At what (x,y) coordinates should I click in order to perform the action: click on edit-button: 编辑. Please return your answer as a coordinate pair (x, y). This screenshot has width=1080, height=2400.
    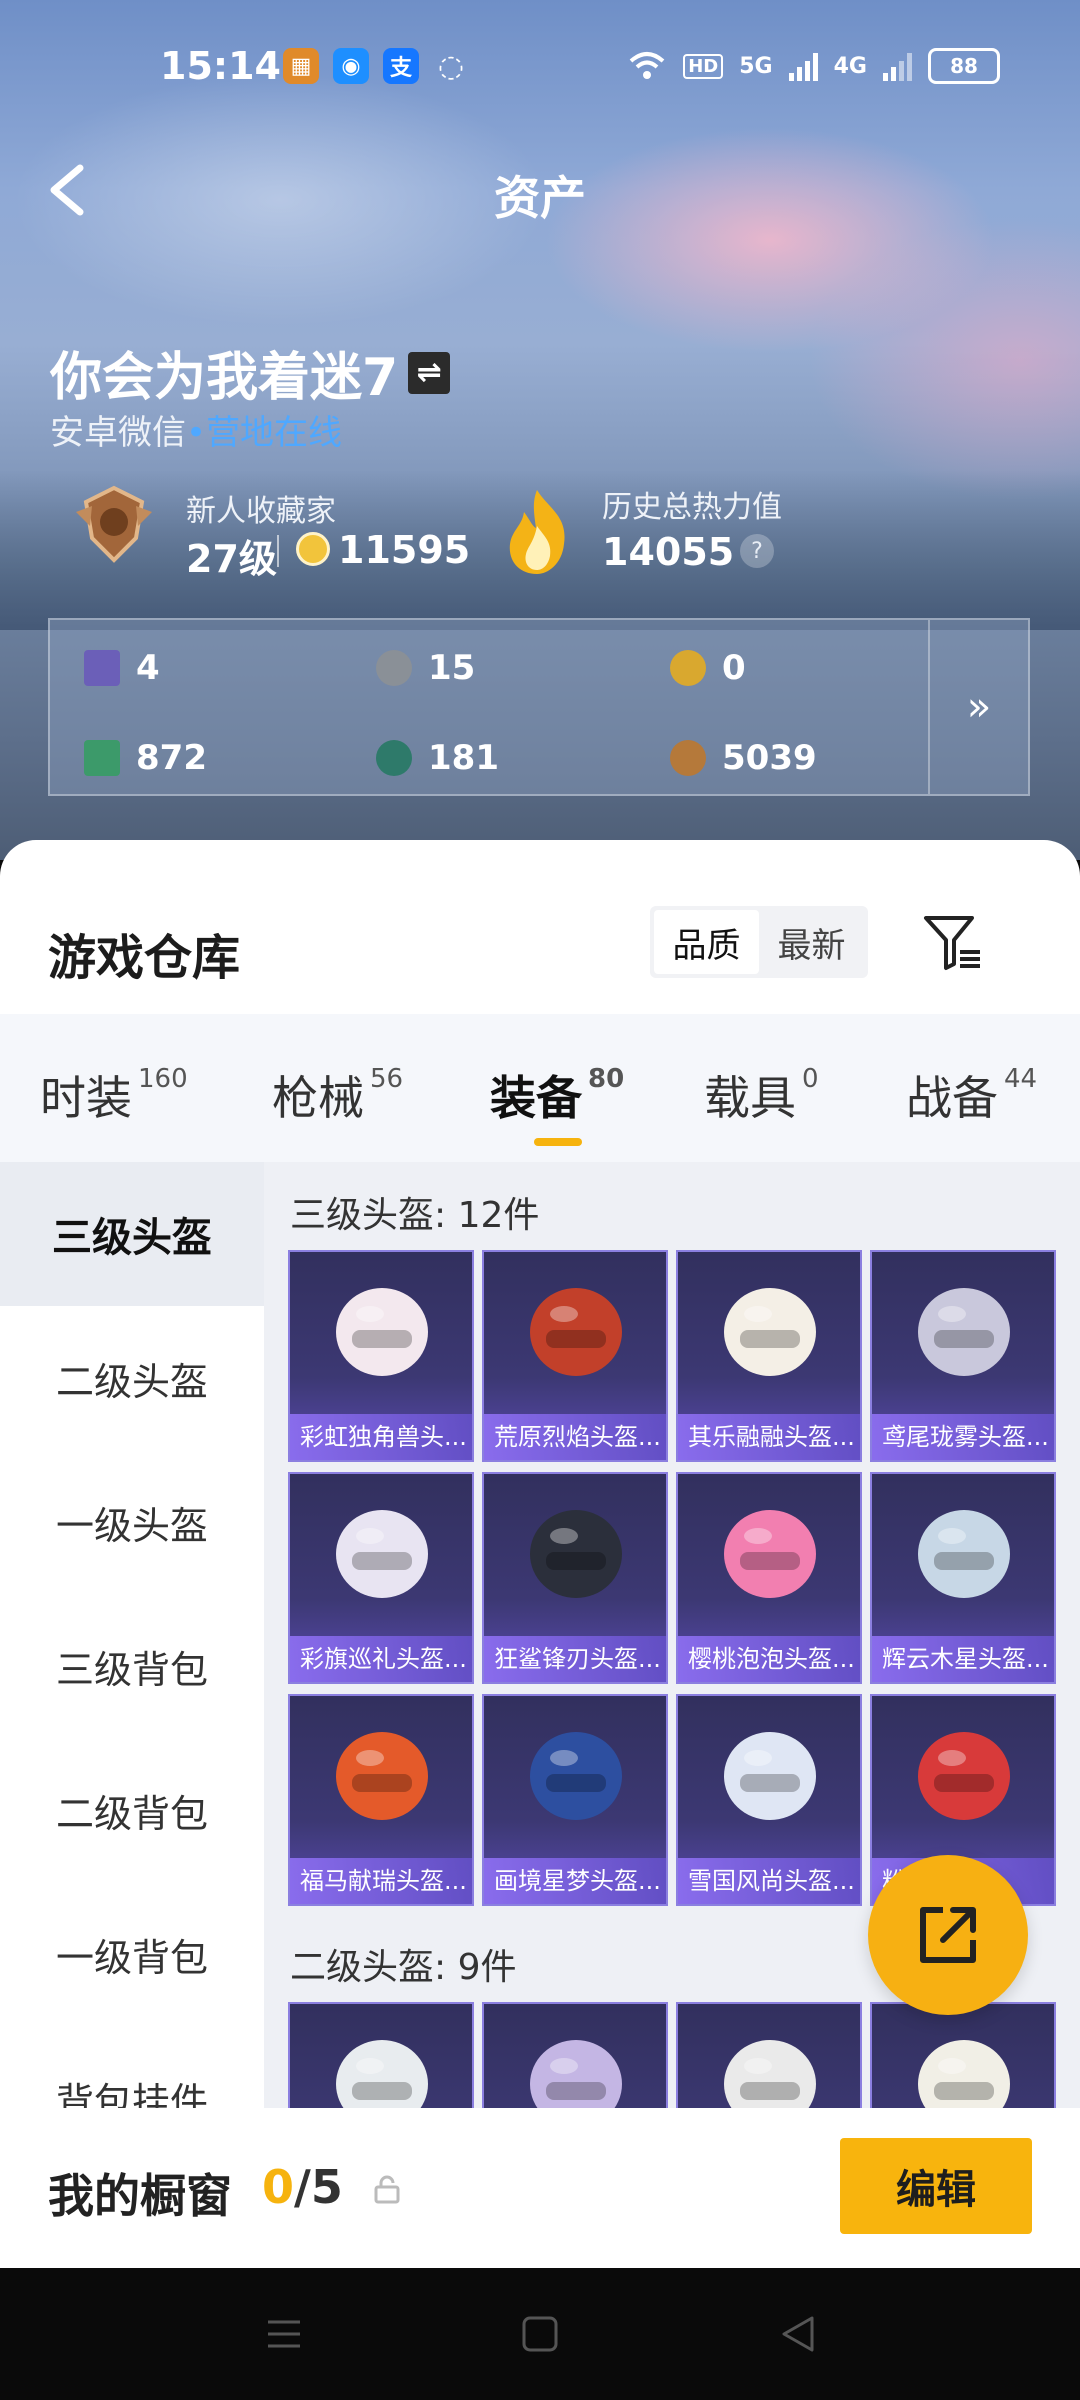
    Looking at the image, I should click on (936, 2186).